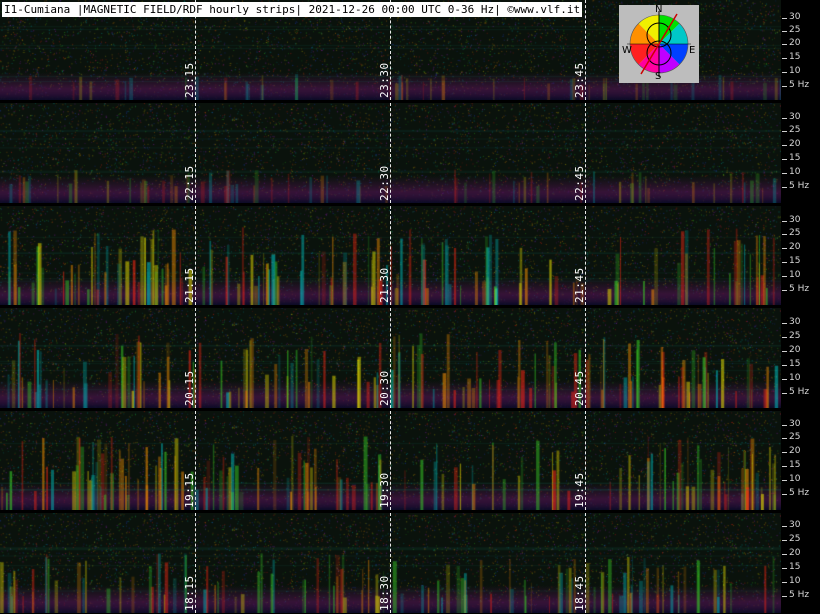 Image resolution: width=820 pixels, height=614 pixels. Describe the element at coordinates (384, 285) in the screenshot. I see `time-label: 21:30` at that location.